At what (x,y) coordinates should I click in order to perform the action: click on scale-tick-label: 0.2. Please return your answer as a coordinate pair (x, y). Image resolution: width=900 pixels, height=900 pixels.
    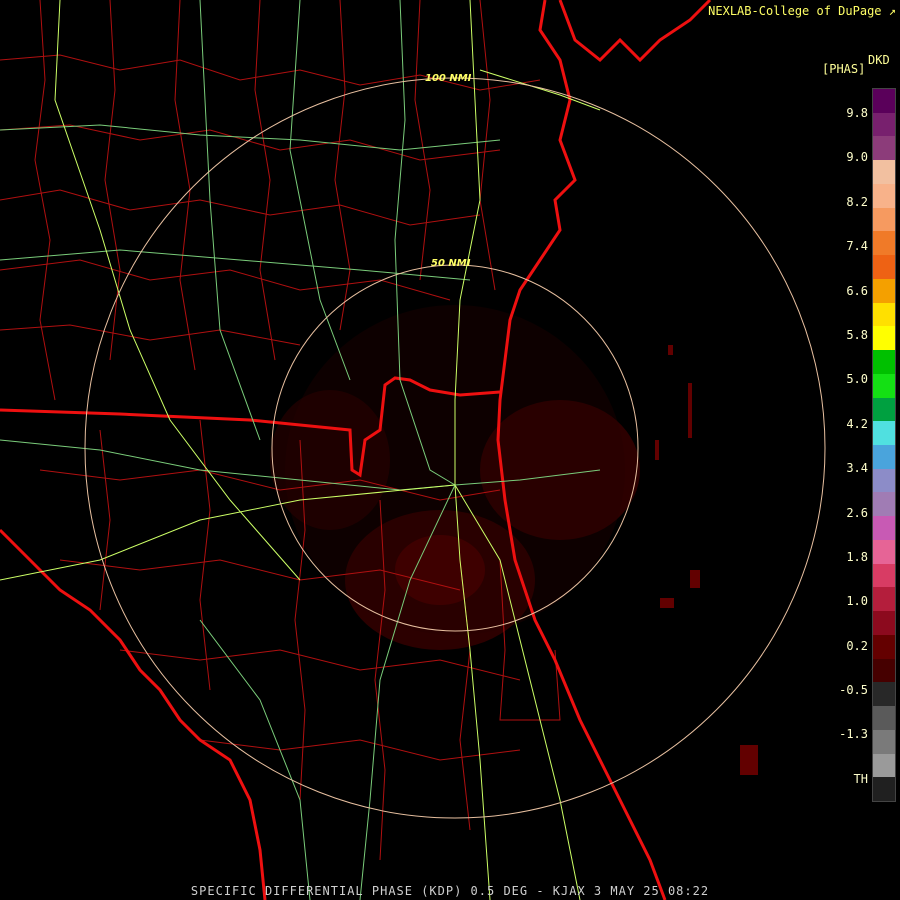
    Looking at the image, I should click on (857, 646).